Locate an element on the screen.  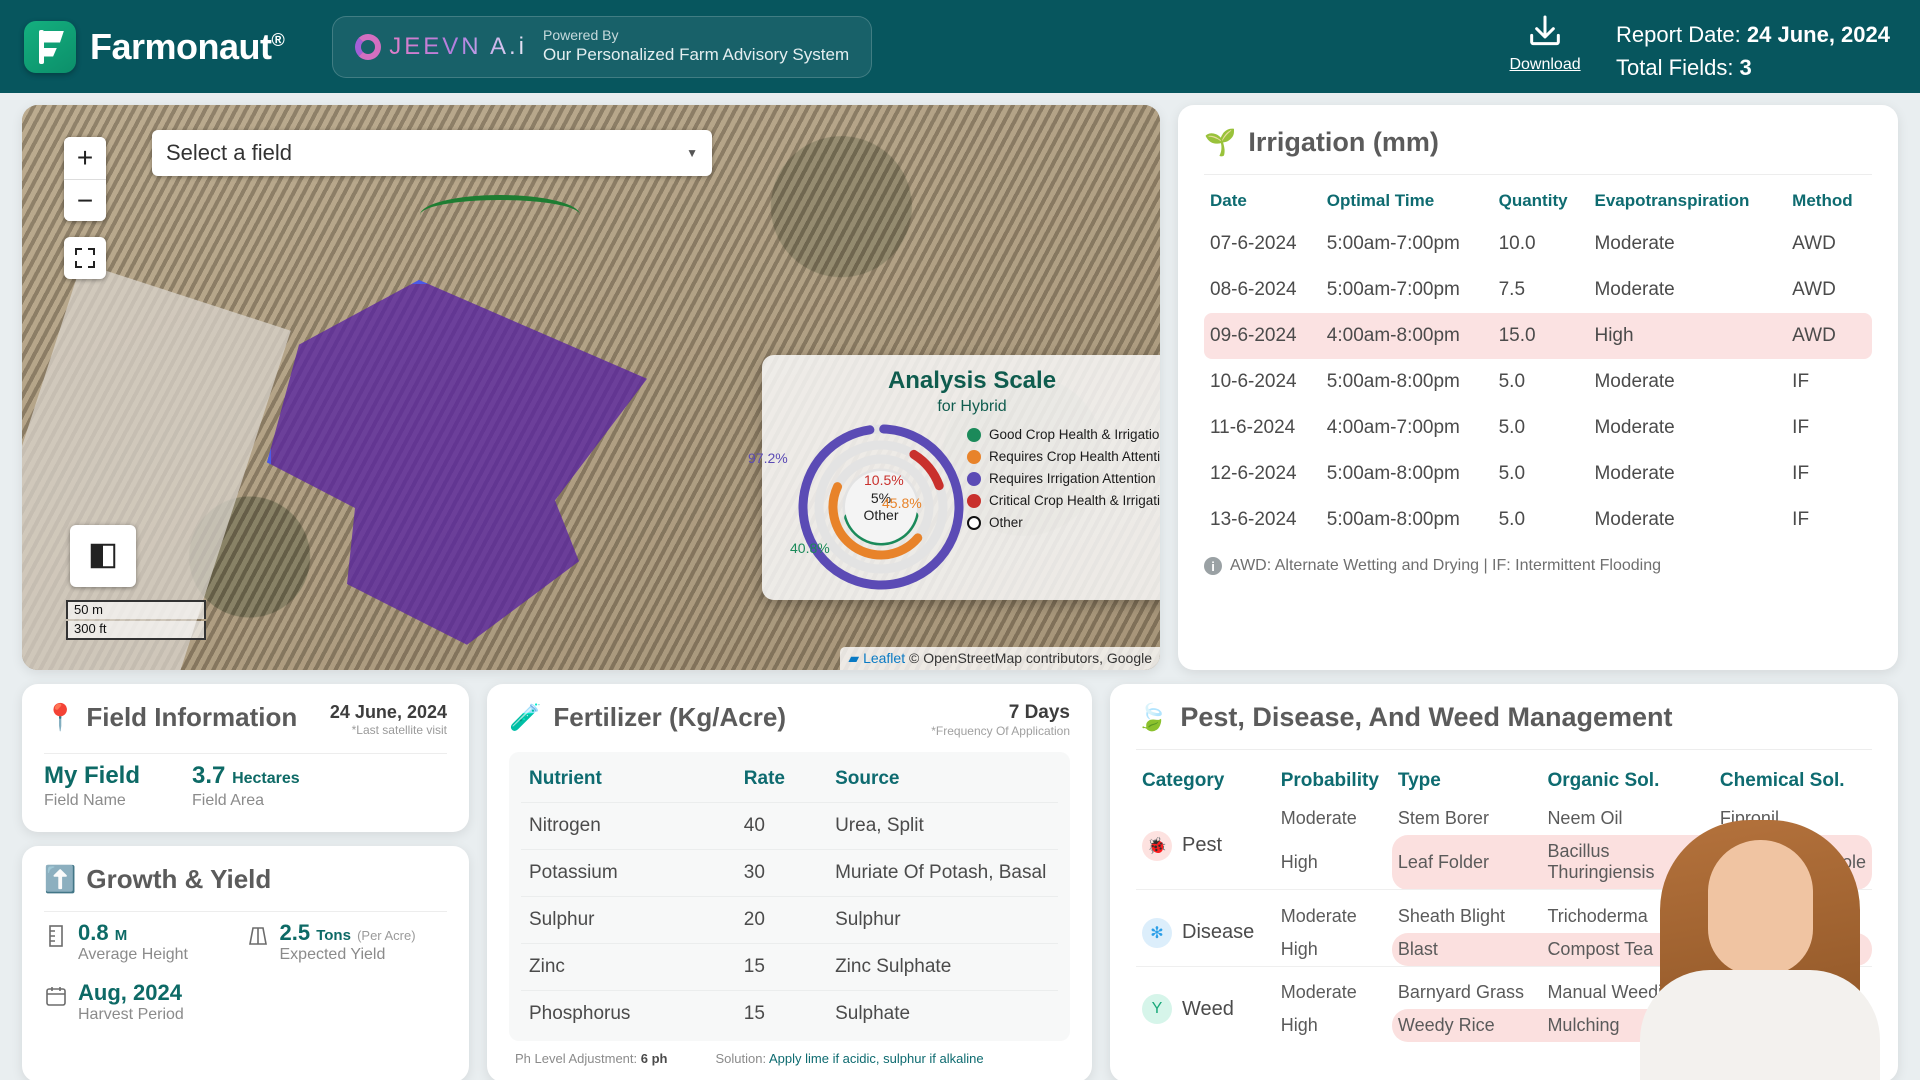
legend-dot-critical-icon is located at coordinates (974, 500).